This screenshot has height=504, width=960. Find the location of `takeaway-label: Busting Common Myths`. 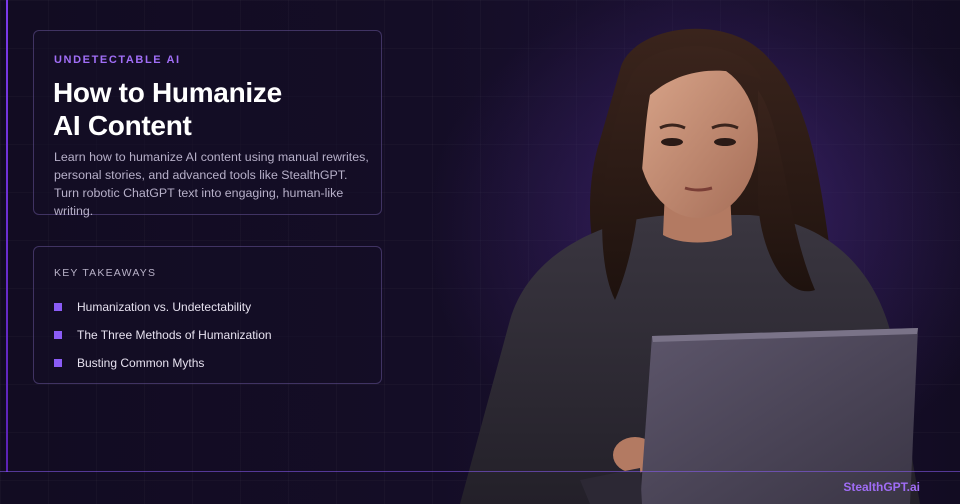

takeaway-label: Busting Common Myths is located at coordinates (141, 363).